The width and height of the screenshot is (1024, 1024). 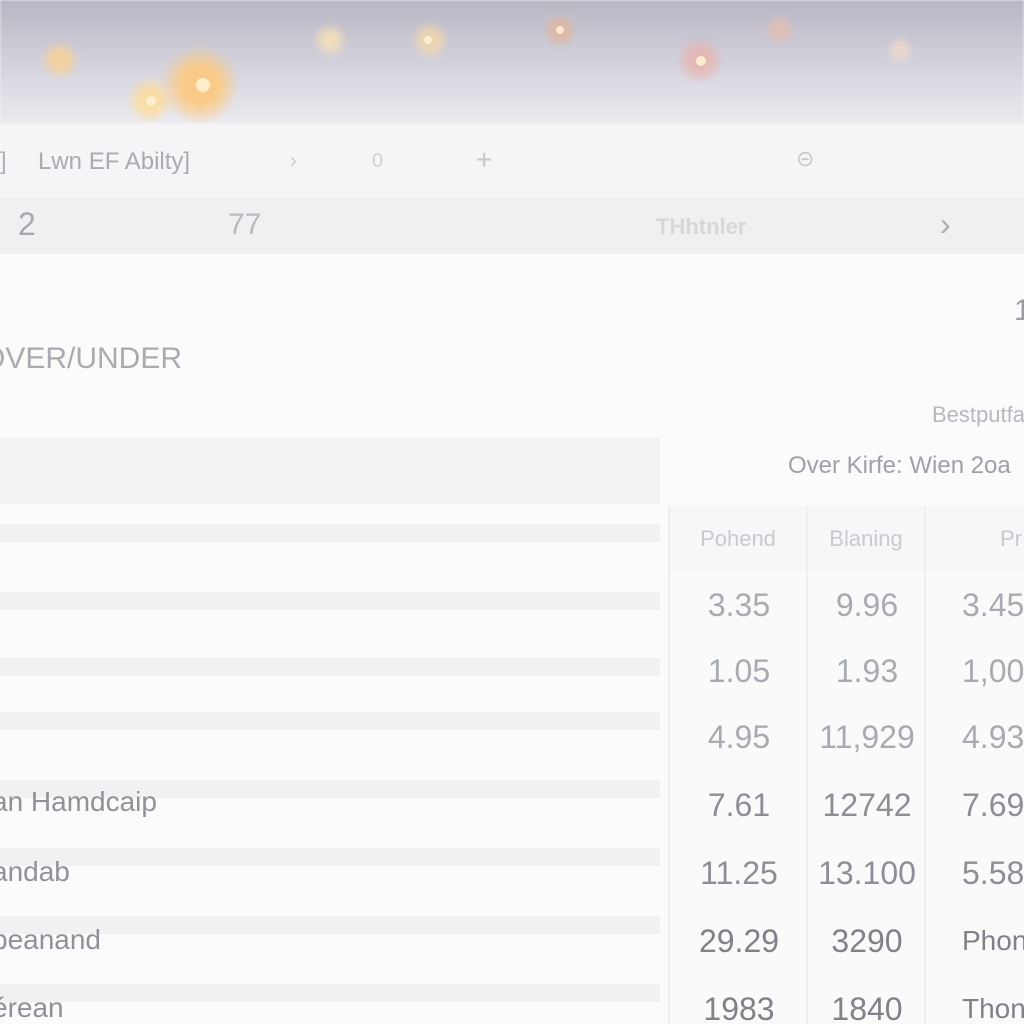 I want to click on window-title: Lwn EF Abilty], so click(x=114, y=161).